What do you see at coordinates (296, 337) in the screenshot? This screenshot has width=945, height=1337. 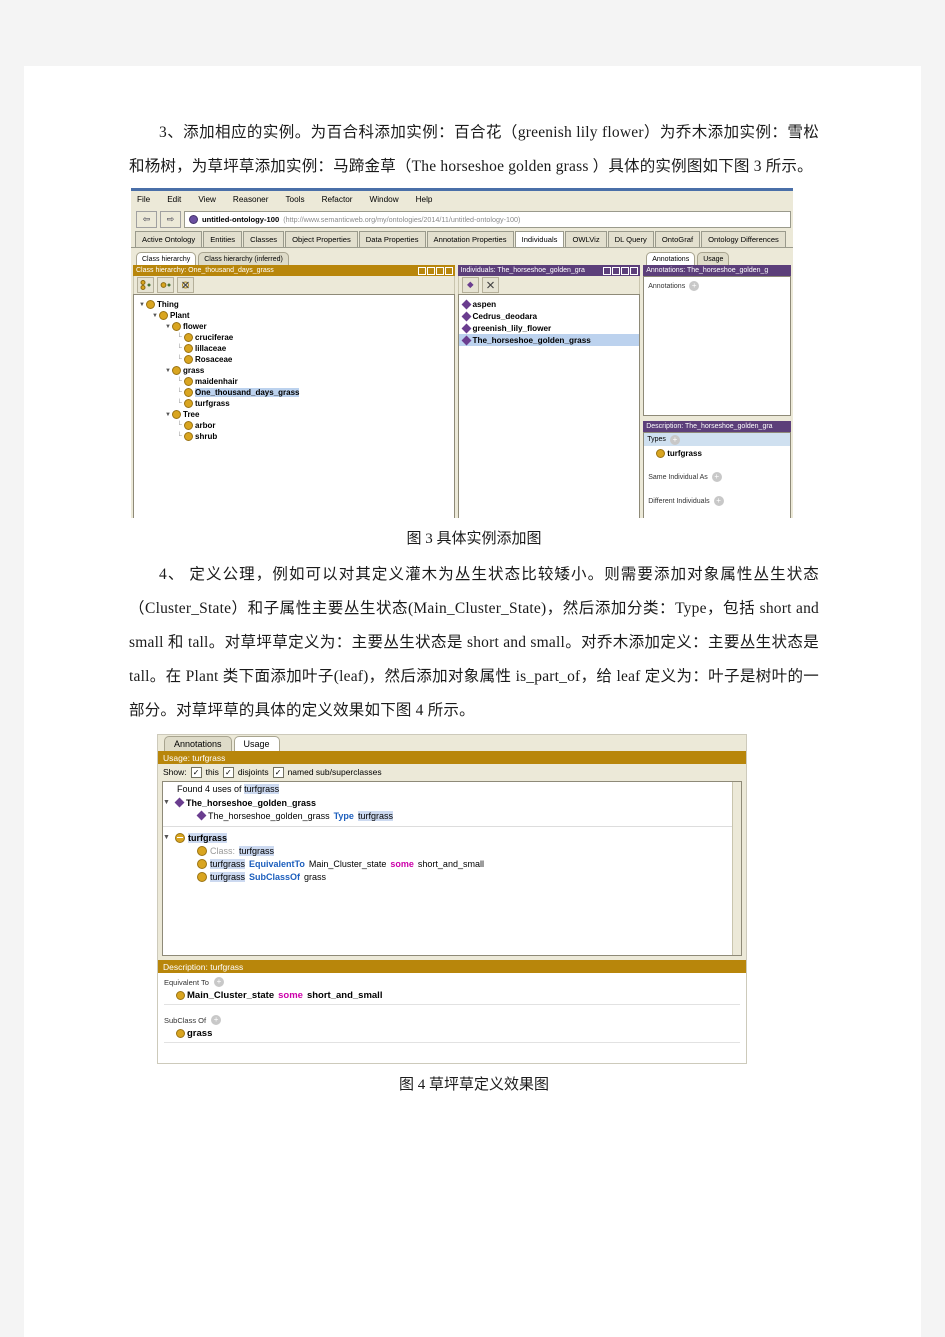 I see `class-tree-row: └ cruciferae` at bounding box center [296, 337].